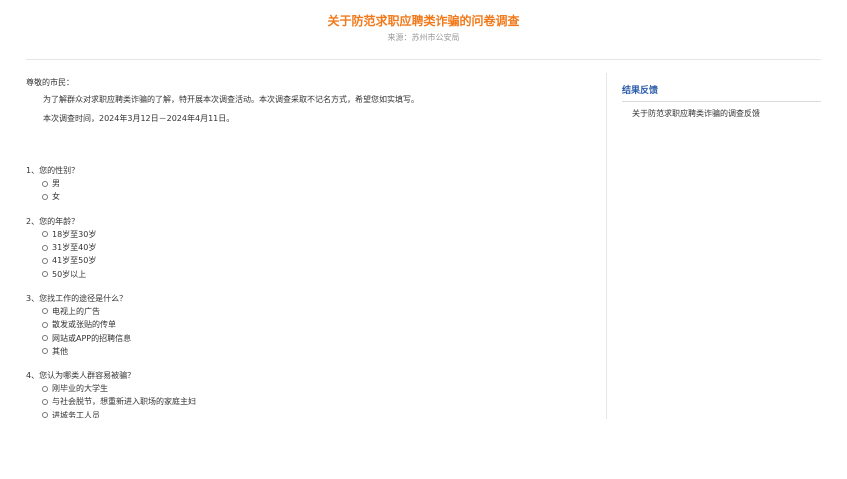 Image resolution: width=847 pixels, height=479 pixels. I want to click on option-label: 刚毕业的大学生, so click(80, 389).